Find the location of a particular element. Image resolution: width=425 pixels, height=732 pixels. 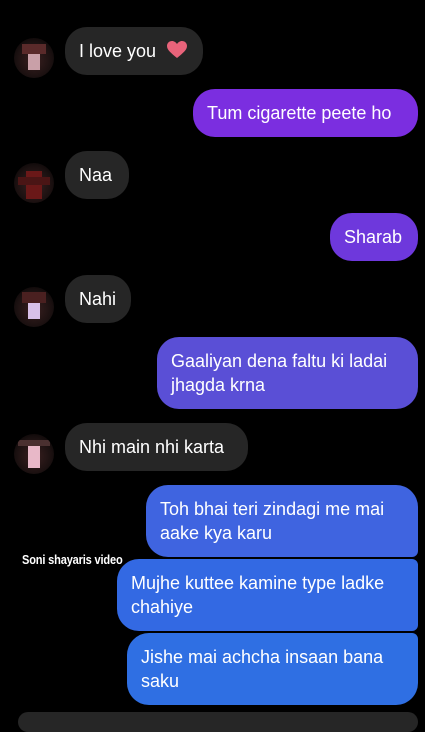

message-composer is located at coordinates (218, 722).